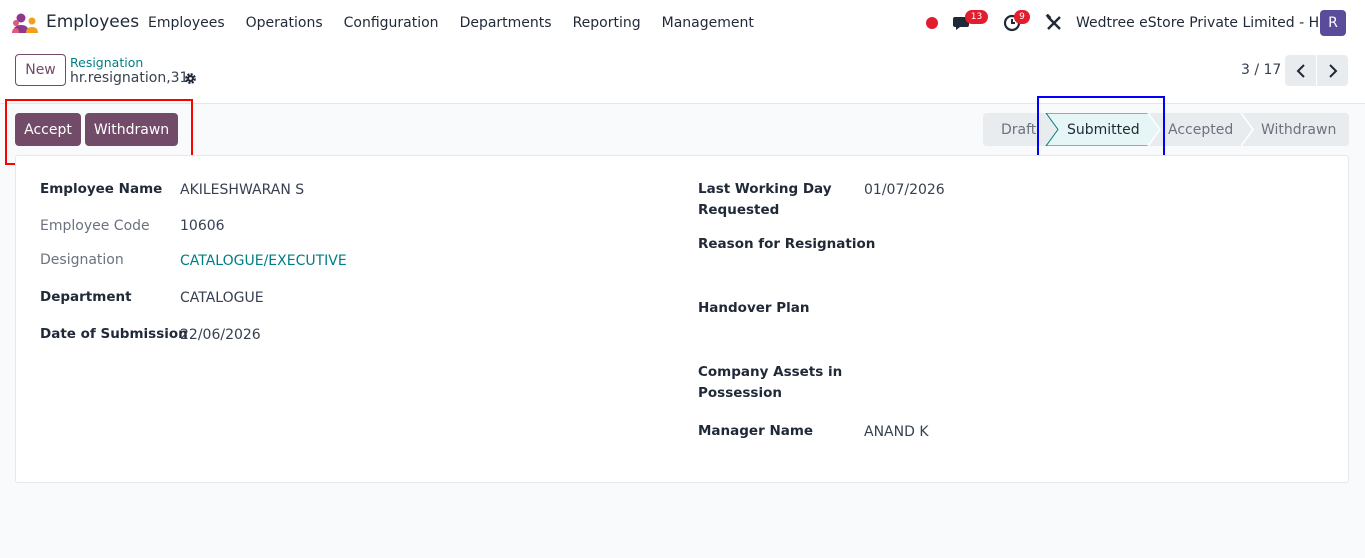 This screenshot has height=558, width=1365. I want to click on employee-name-field: AKILESHWARAN S, so click(242, 190).